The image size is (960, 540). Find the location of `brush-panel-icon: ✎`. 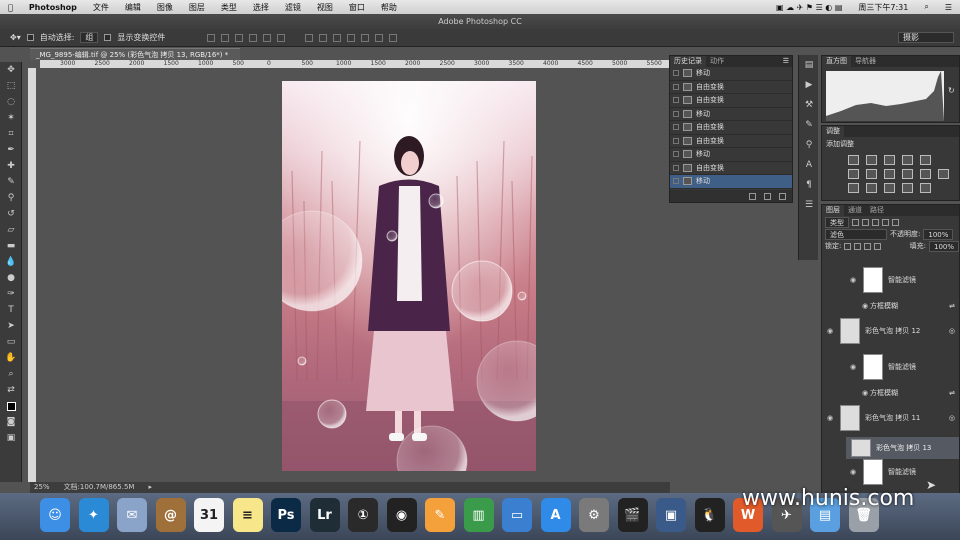

brush-panel-icon: ✎ is located at coordinates (809, 125).